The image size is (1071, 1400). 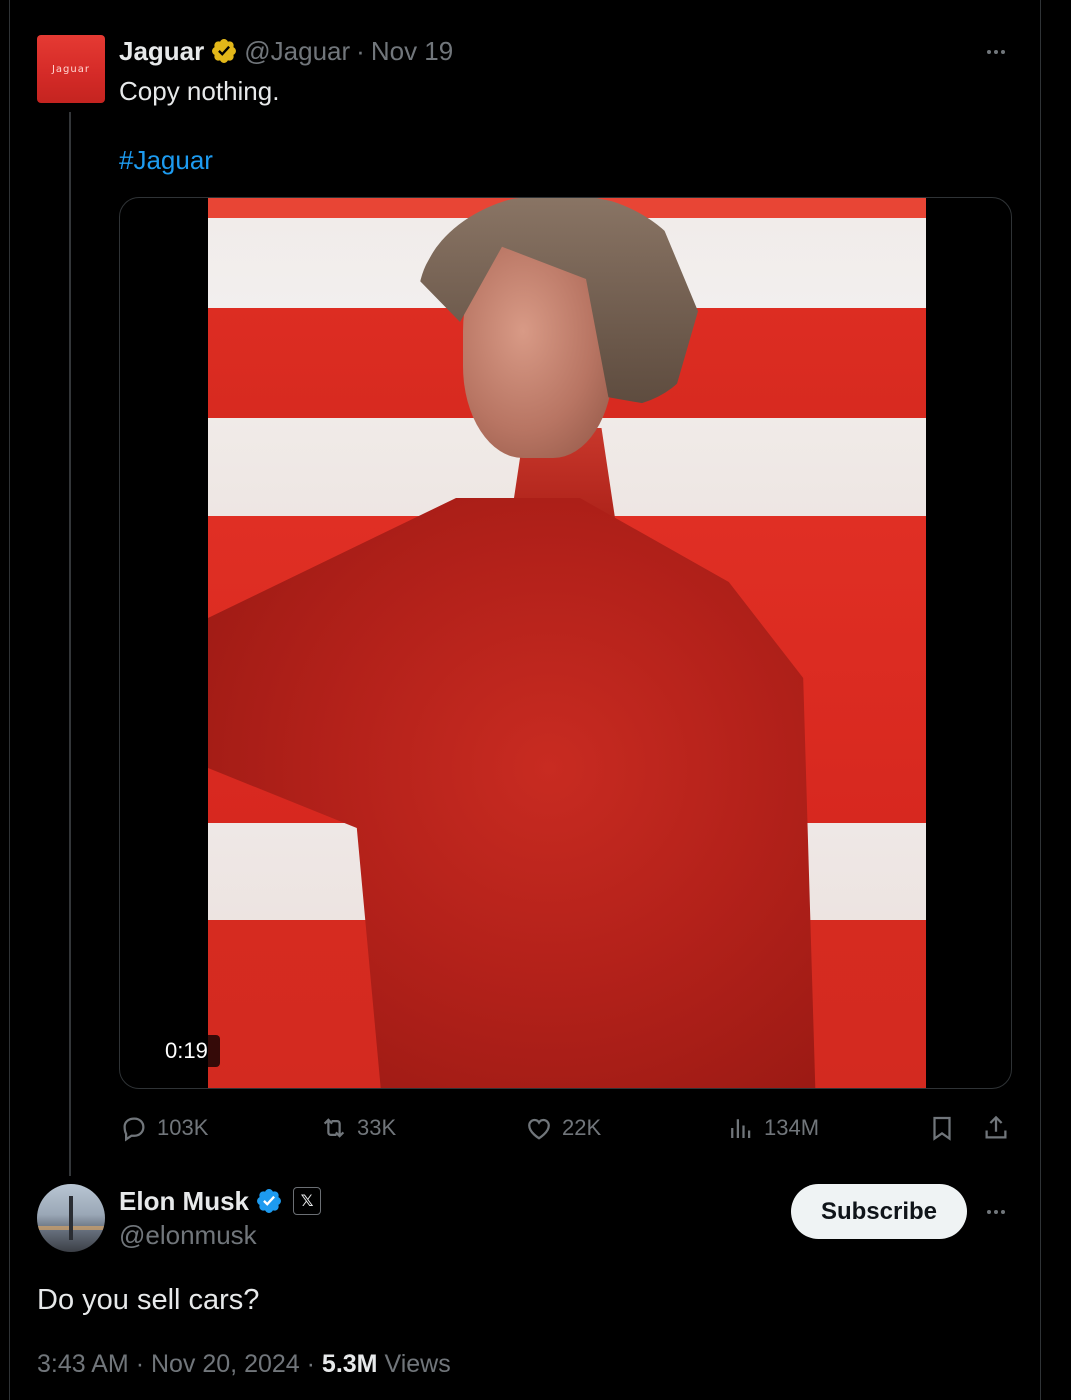 I want to click on reply-count: 103K, so click(x=183, y=1127).